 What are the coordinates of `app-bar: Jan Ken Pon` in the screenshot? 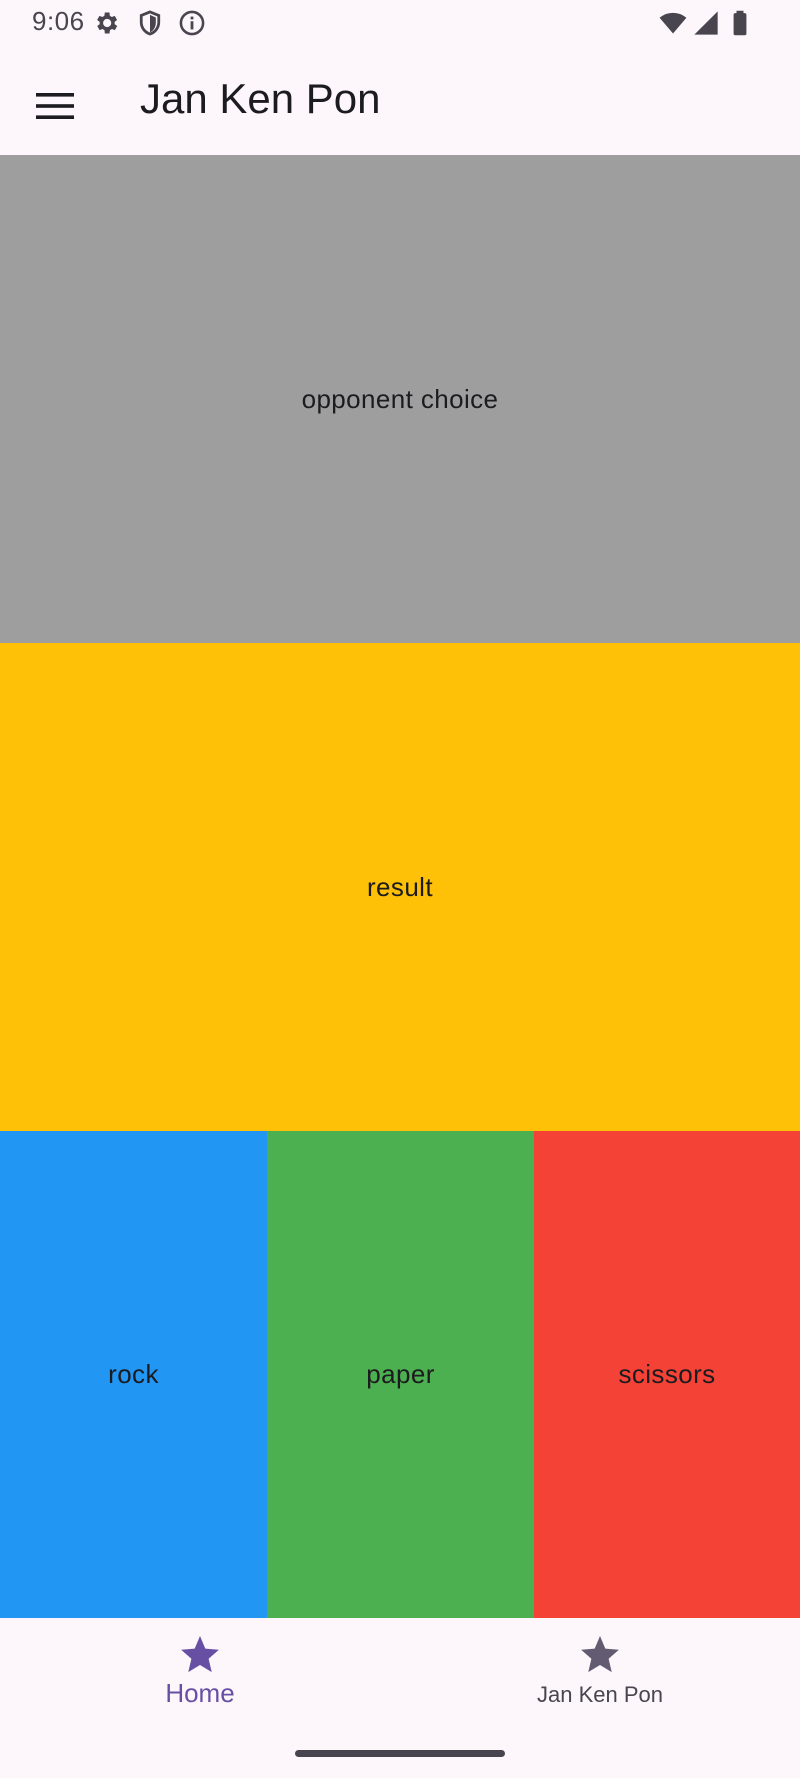 It's located at (400, 100).